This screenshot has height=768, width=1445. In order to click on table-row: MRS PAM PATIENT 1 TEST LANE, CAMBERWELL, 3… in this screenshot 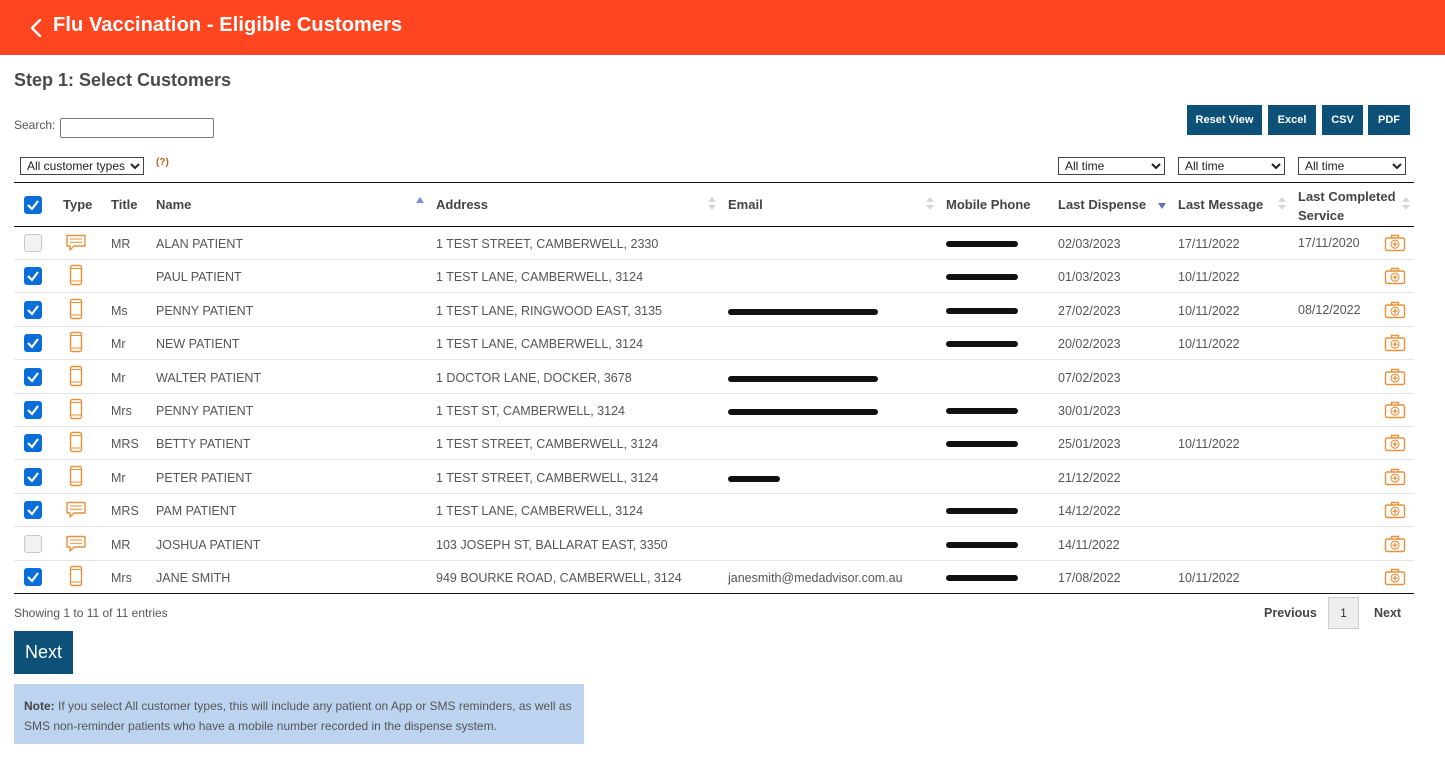, I will do `click(714, 511)`.